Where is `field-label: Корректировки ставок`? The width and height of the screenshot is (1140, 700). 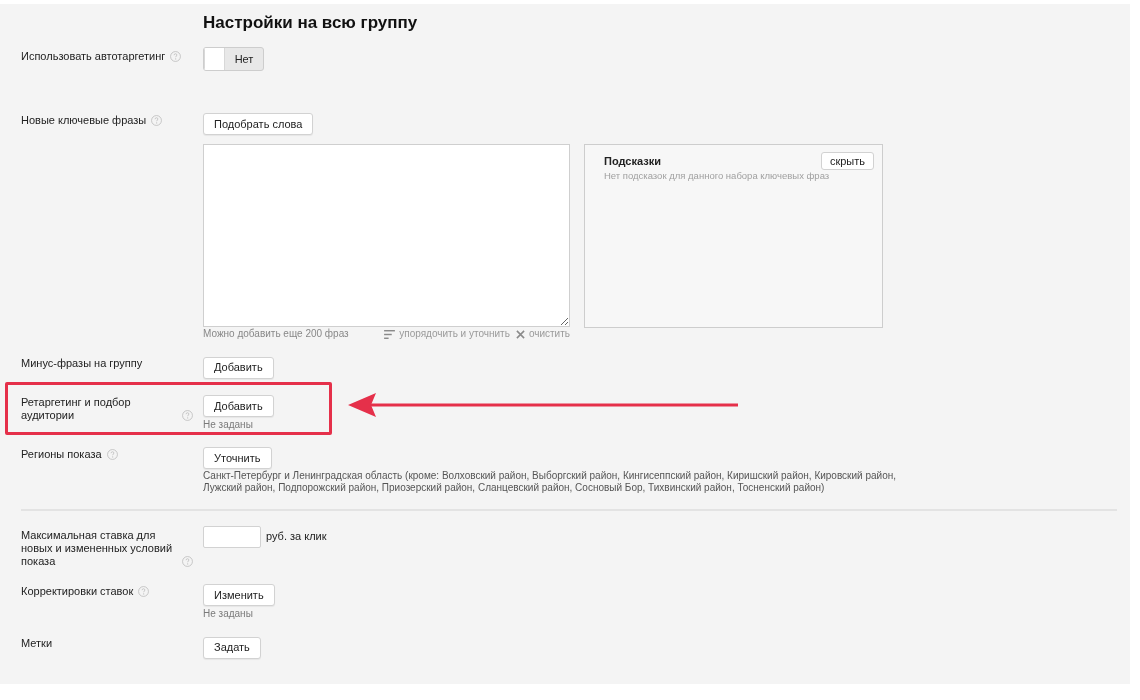 field-label: Корректировки ставок is located at coordinates (77, 591).